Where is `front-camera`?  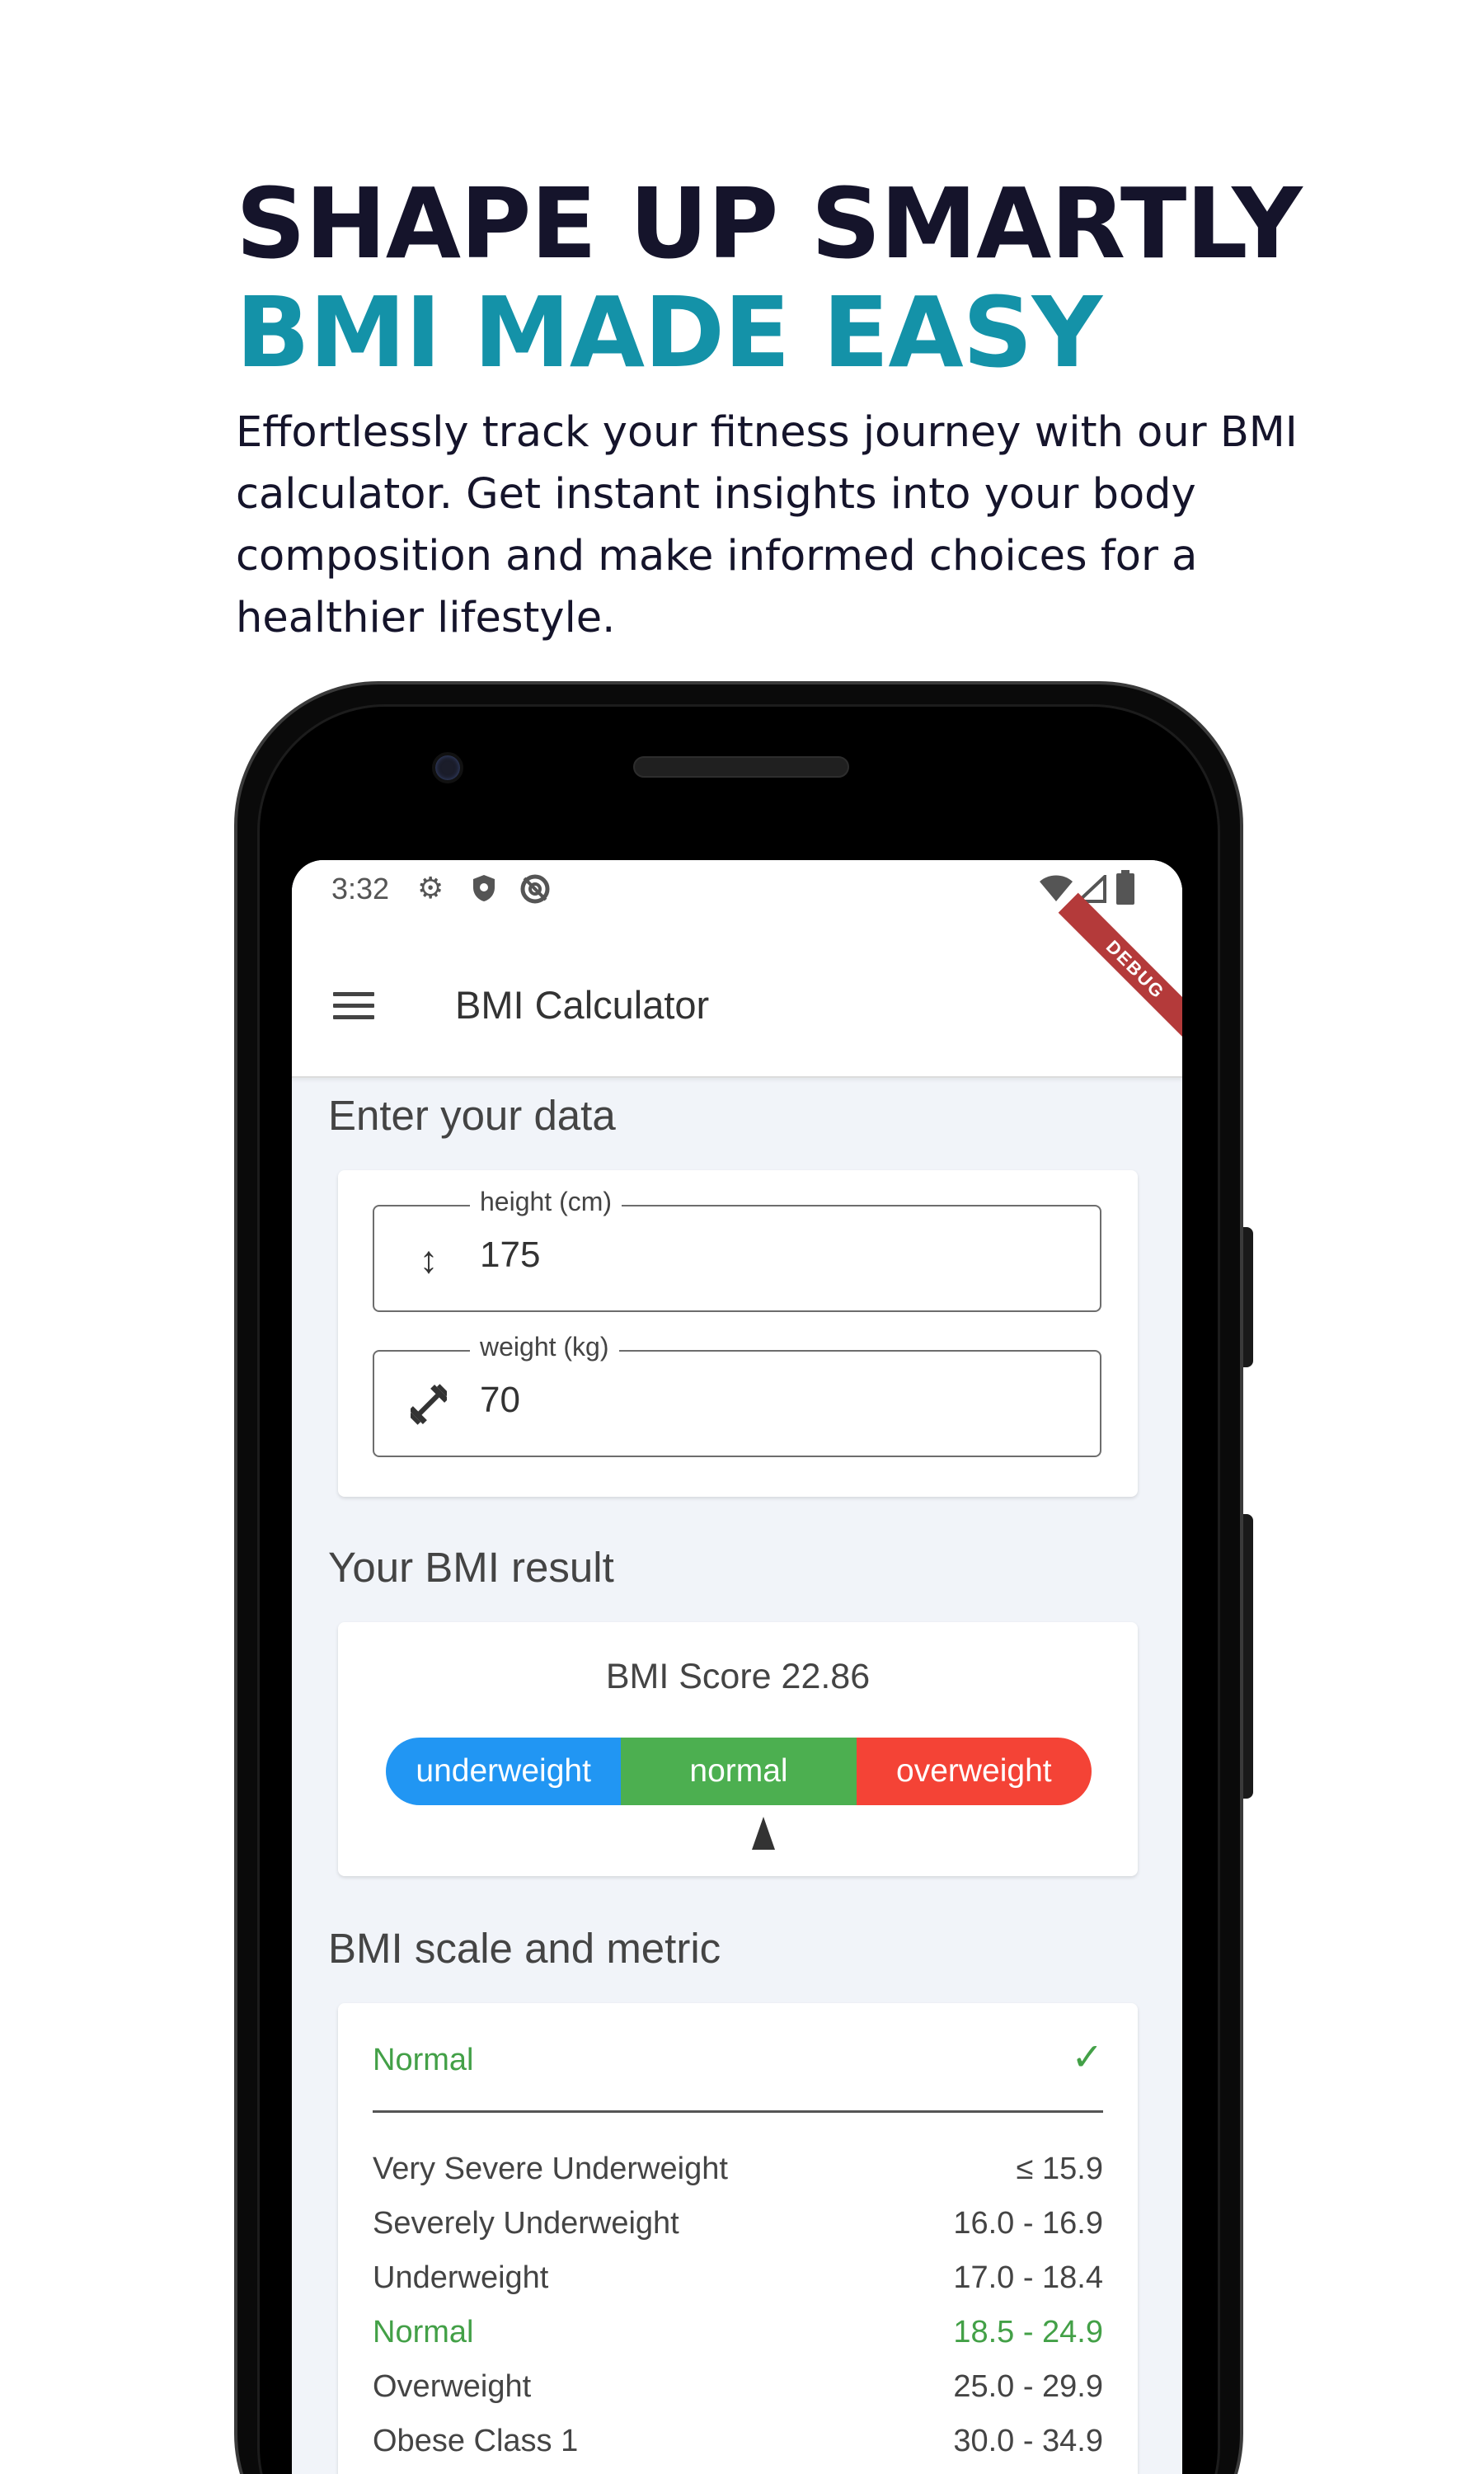
front-camera is located at coordinates (447, 767).